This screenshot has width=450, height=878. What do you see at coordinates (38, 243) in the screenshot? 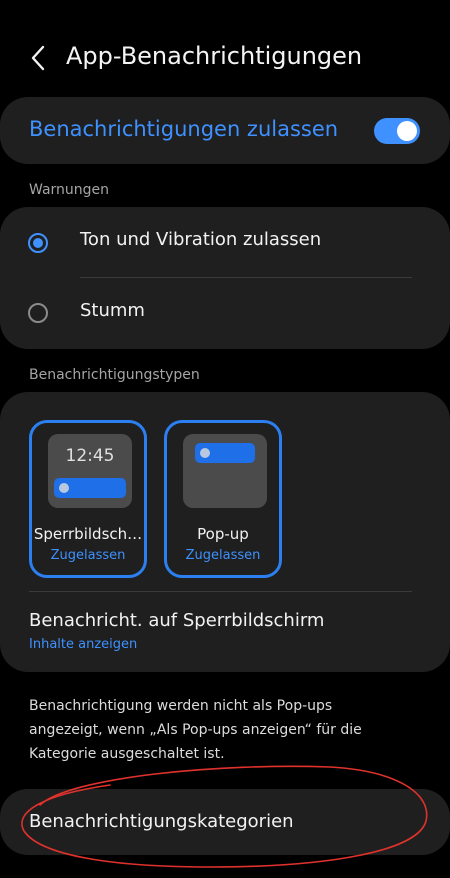
I see `radio-selected-icon` at bounding box center [38, 243].